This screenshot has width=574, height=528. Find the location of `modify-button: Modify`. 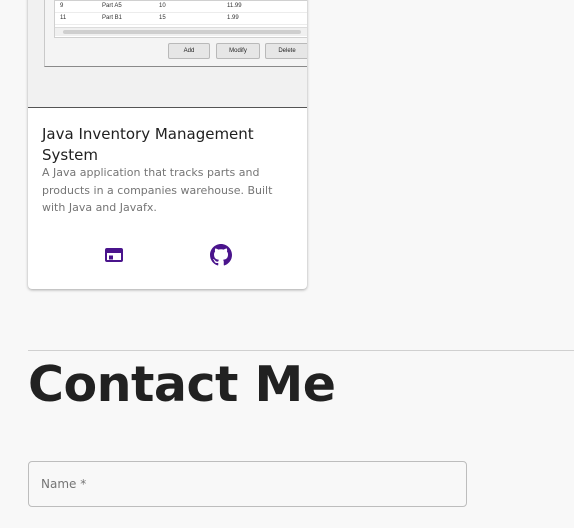

modify-button: Modify is located at coordinates (238, 51).